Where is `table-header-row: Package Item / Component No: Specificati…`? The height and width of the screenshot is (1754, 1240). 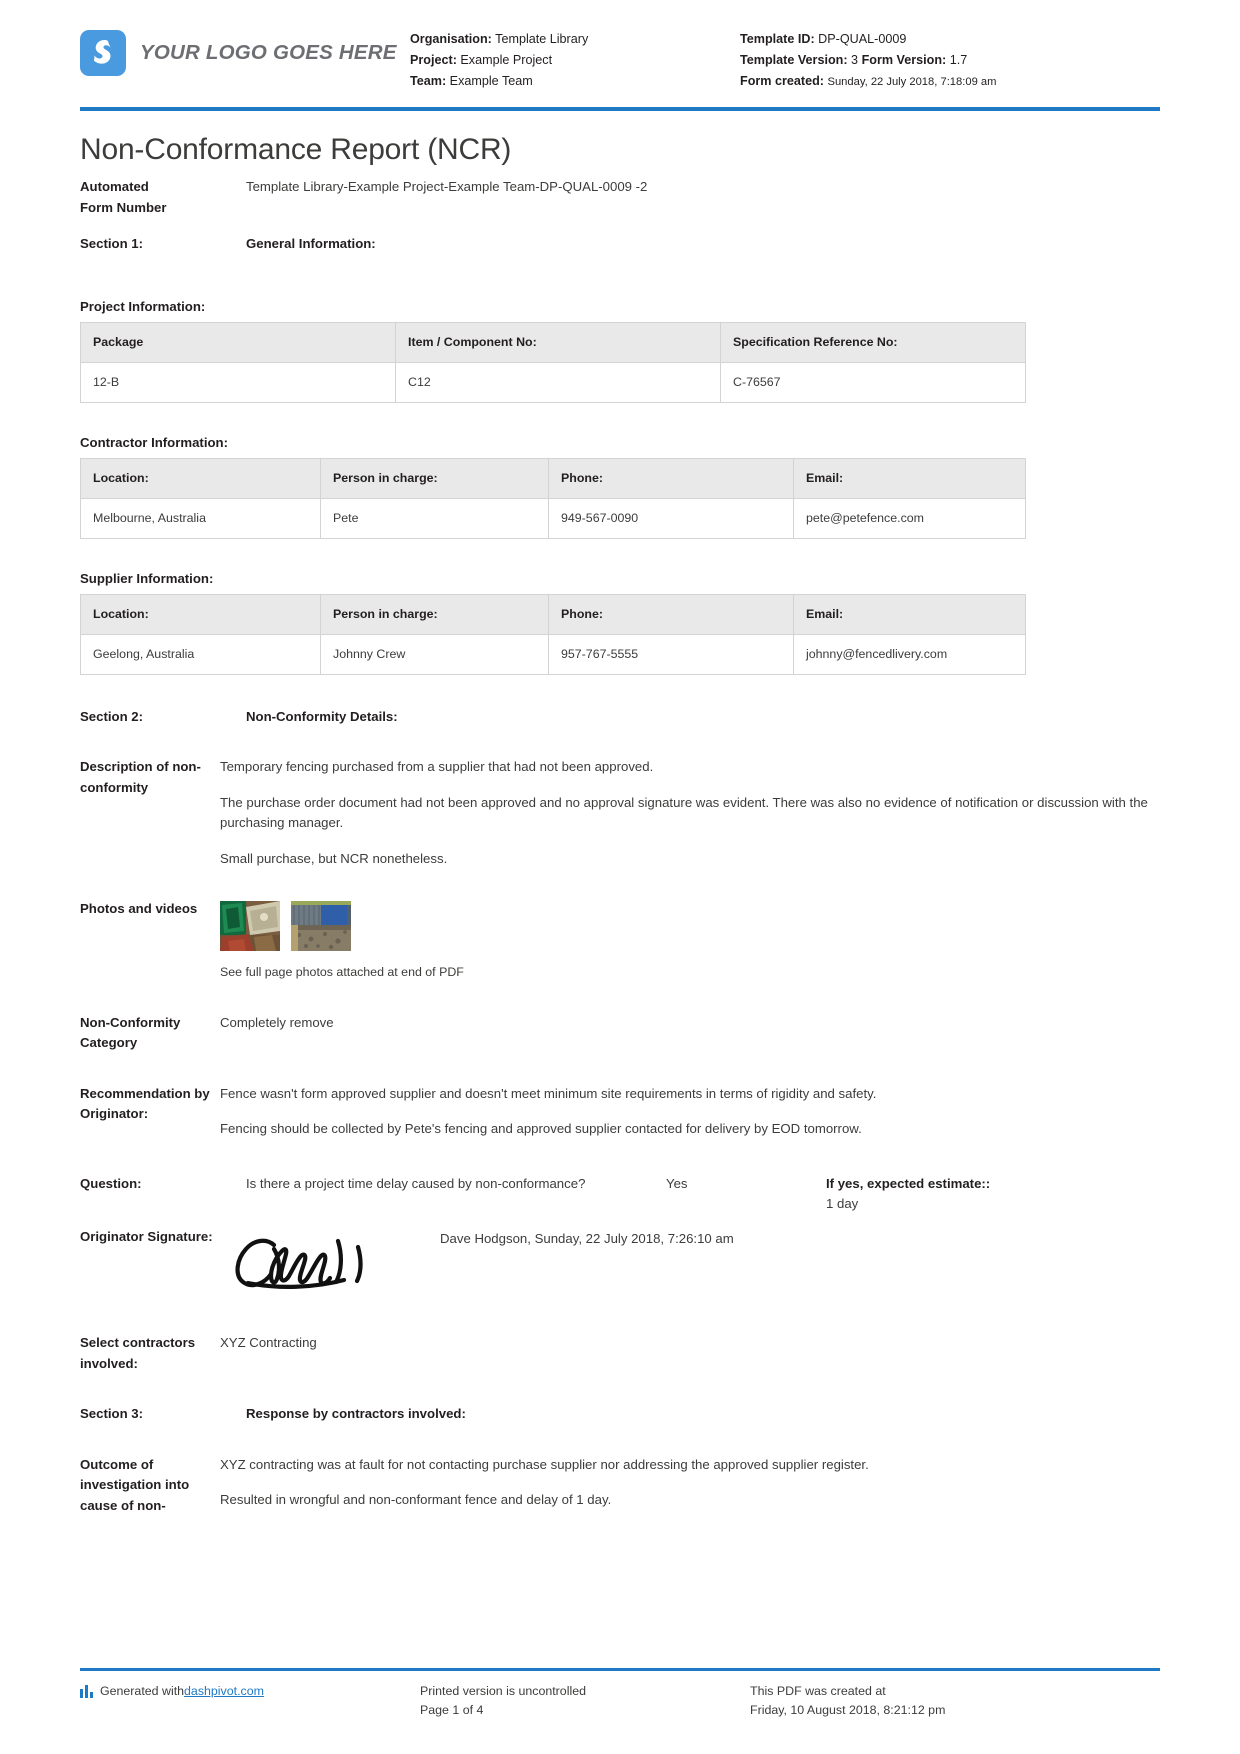 table-header-row: Package Item / Component No: Specificati… is located at coordinates (553, 342).